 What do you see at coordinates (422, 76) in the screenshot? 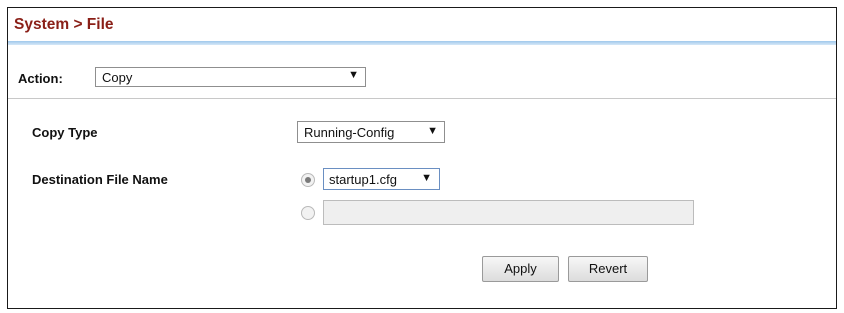
I see `action-row: Action: Copy ▼` at bounding box center [422, 76].